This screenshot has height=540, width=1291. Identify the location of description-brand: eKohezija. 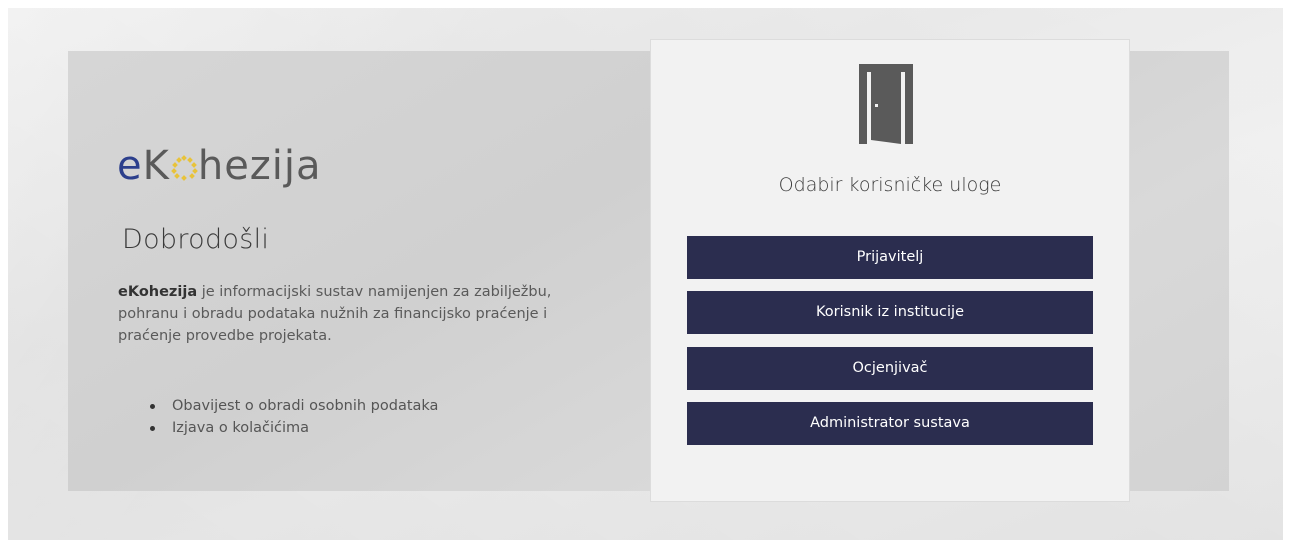
(158, 292).